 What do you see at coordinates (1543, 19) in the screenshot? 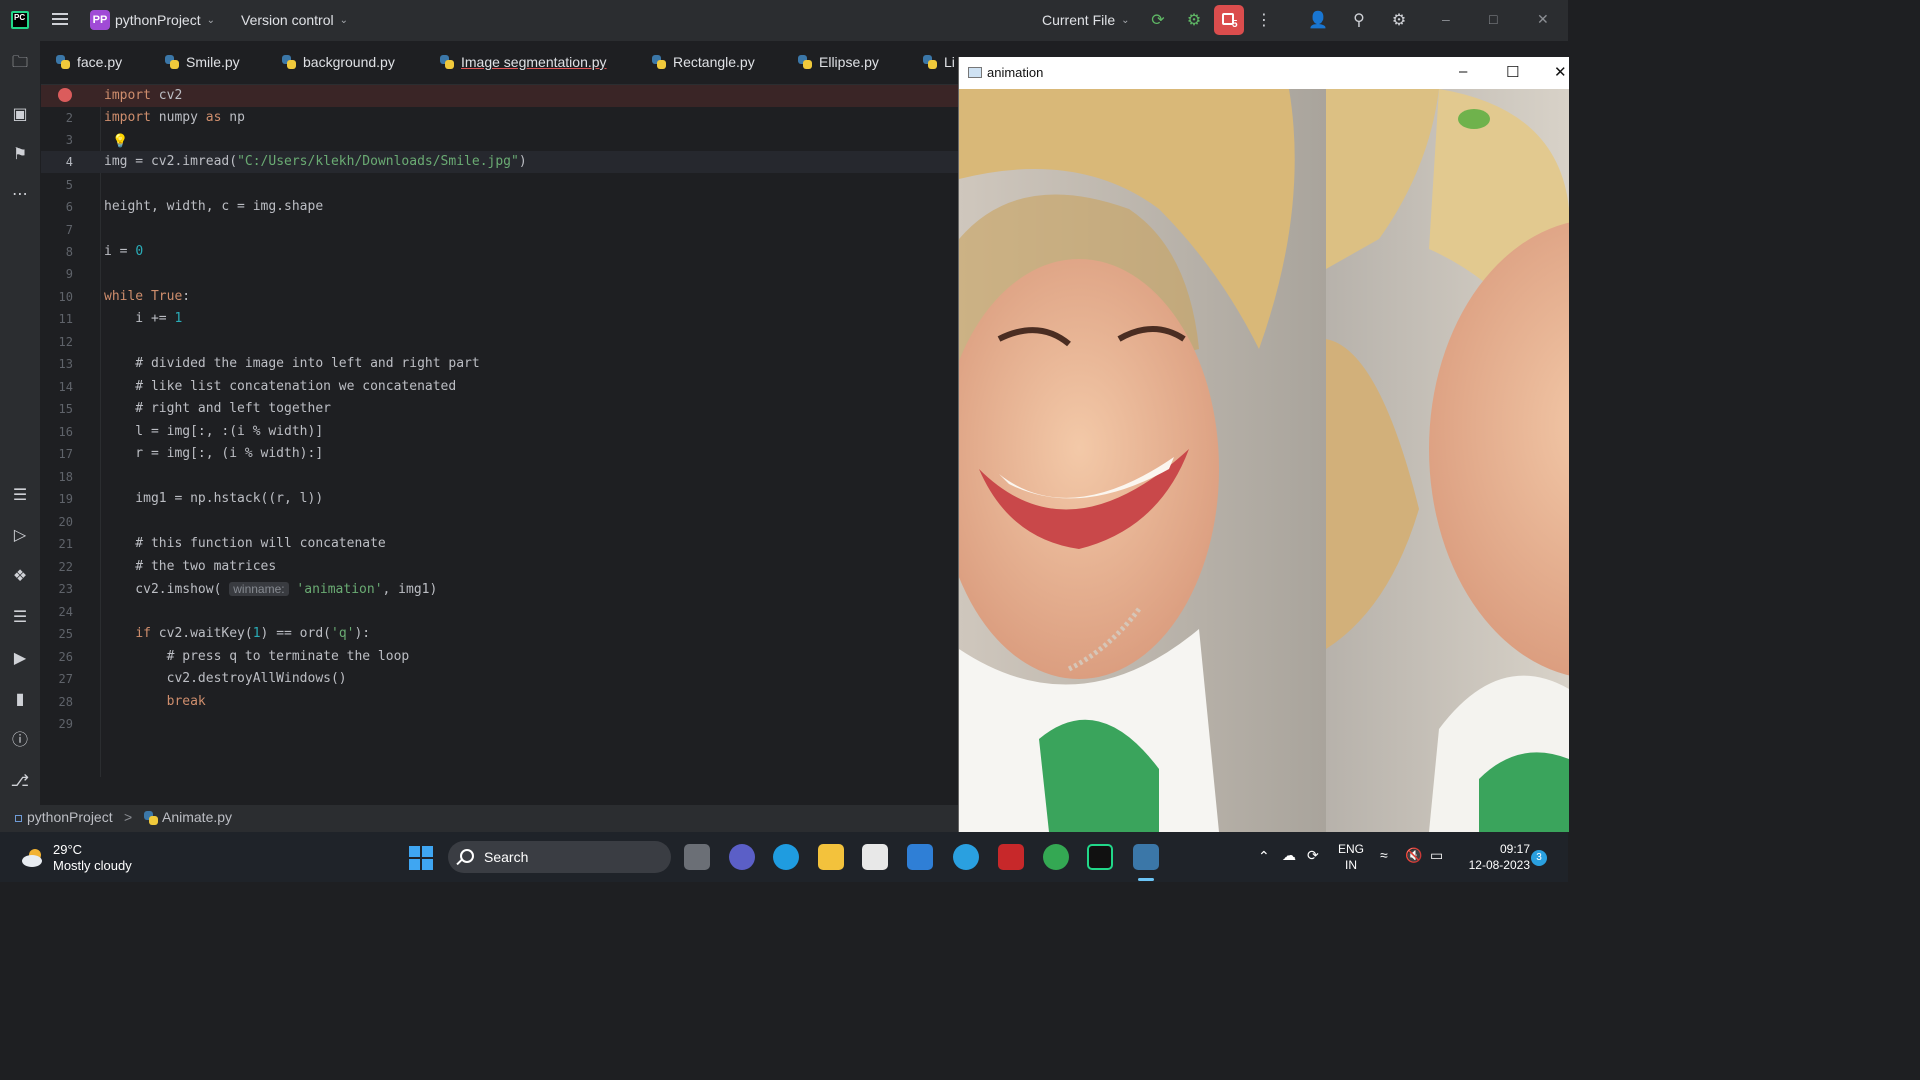
I see `window-close-icon: ✕` at bounding box center [1543, 19].